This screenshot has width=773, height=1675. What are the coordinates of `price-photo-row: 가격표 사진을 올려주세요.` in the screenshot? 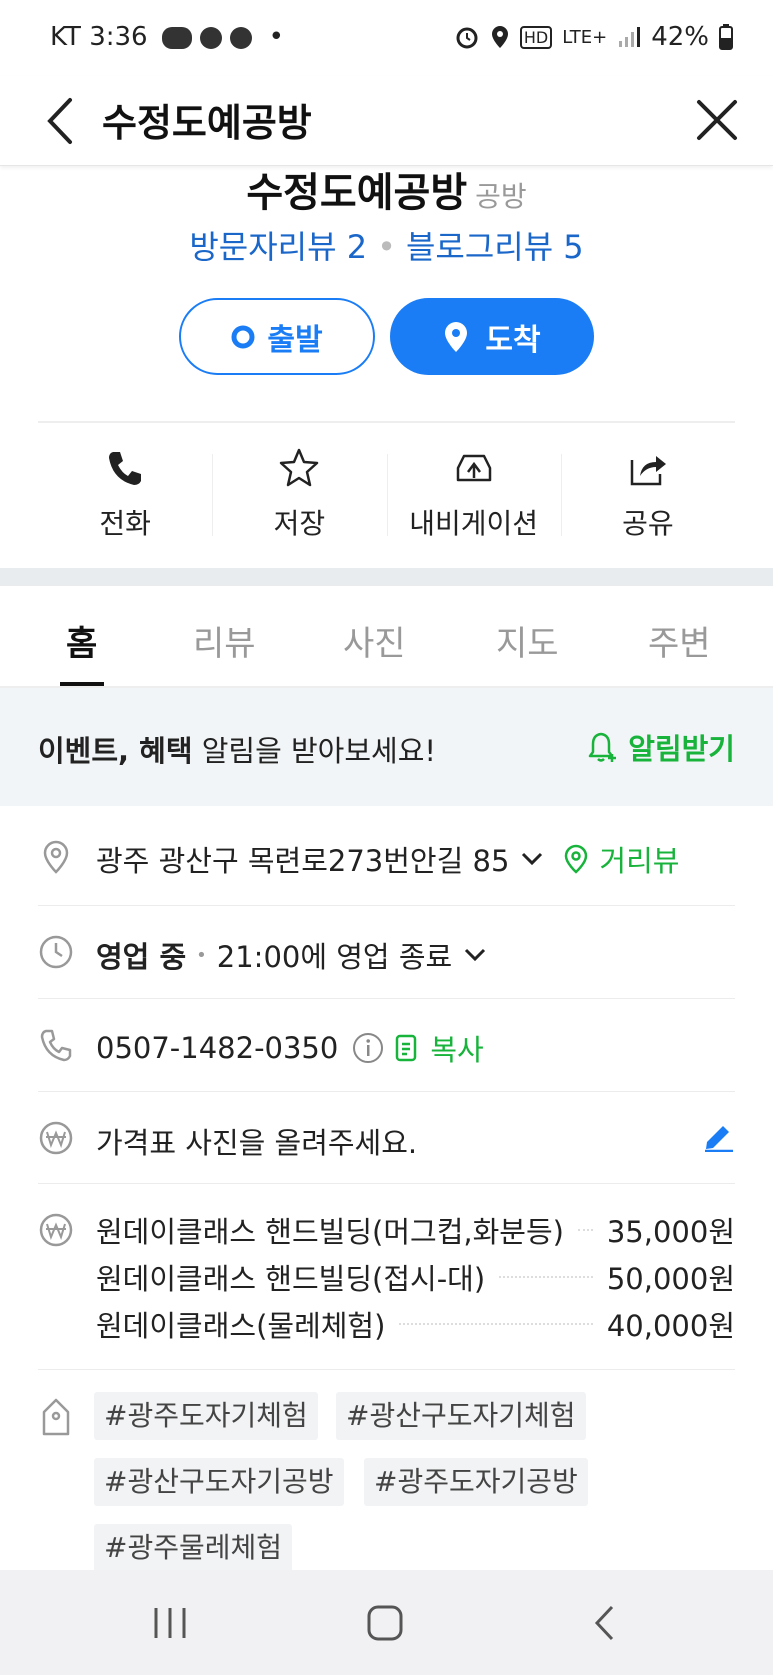 It's located at (386, 1138).